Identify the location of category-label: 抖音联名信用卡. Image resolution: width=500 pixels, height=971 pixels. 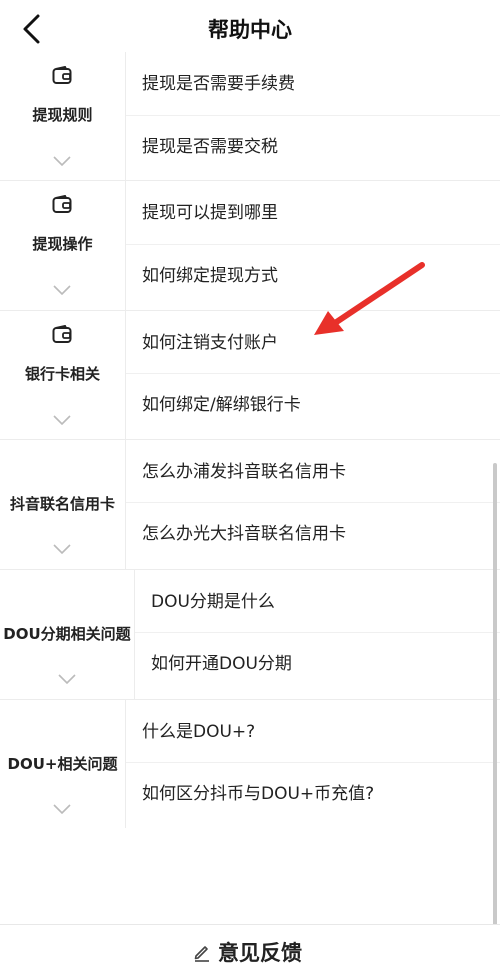
(62, 504).